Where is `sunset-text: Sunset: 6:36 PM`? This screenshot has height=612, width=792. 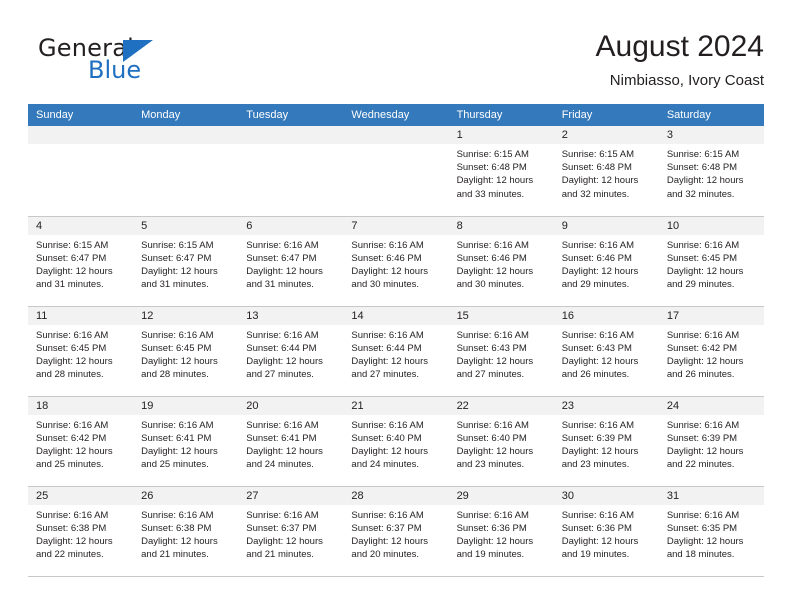 sunset-text: Sunset: 6:36 PM is located at coordinates (596, 528).